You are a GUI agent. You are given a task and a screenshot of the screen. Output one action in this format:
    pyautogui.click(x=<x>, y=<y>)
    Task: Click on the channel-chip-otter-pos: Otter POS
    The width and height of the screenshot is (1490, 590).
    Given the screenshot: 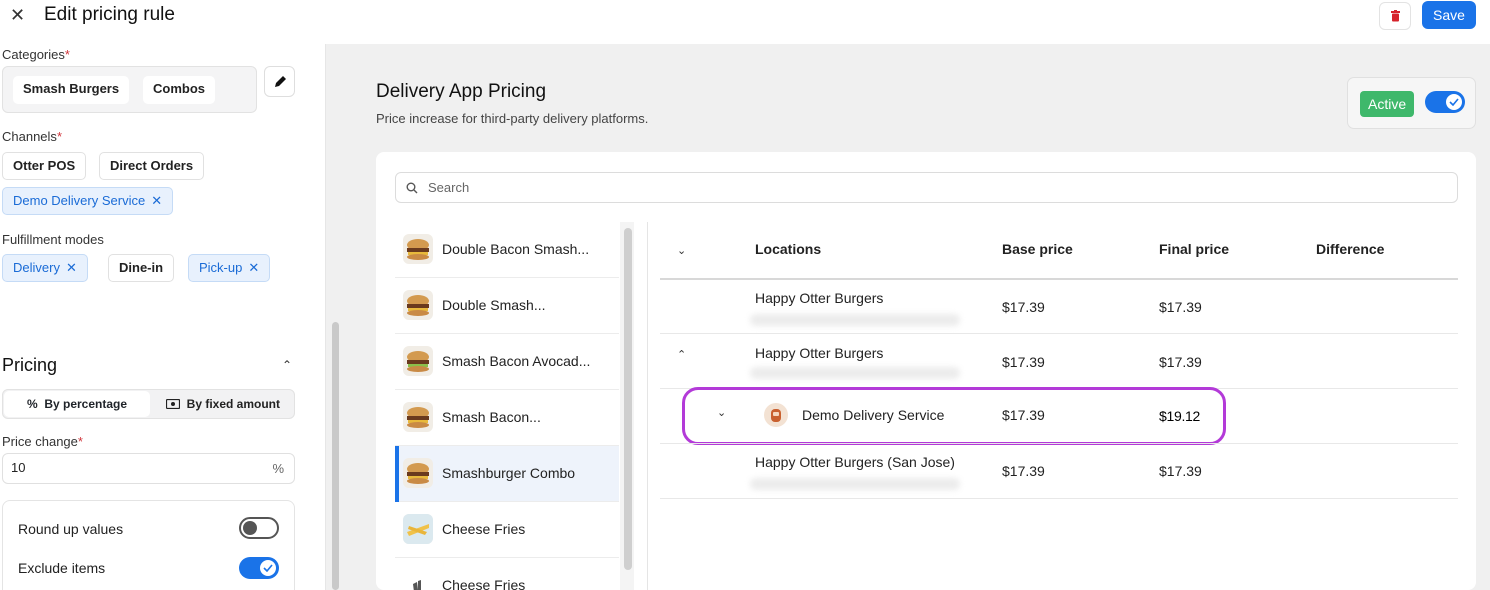 What is the action you would take?
    pyautogui.click(x=44, y=166)
    